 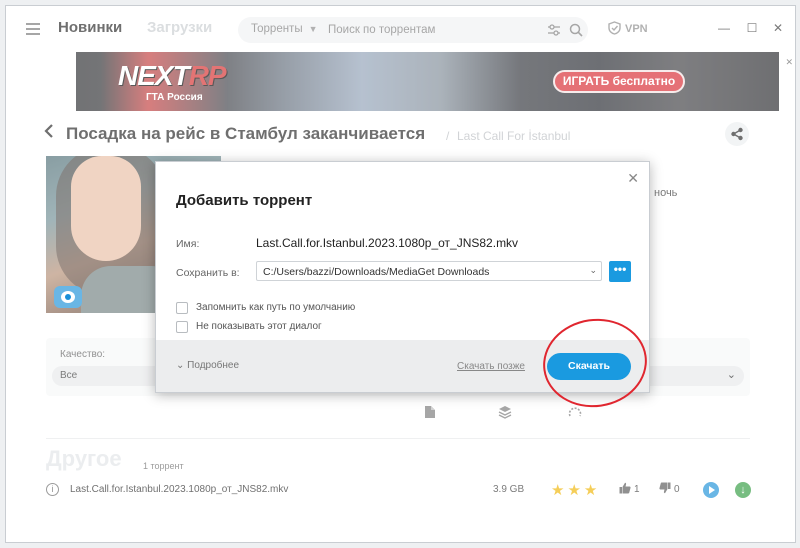 I want to click on dialog-title: Добавить торрент, so click(x=244, y=200).